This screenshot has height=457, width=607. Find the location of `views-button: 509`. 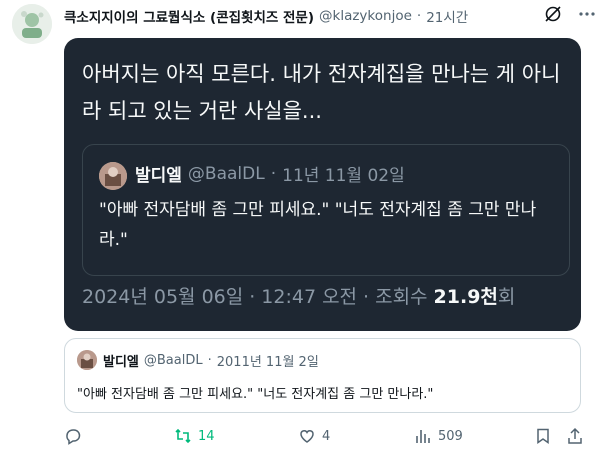

views-button: 509 is located at coordinates (474, 436).